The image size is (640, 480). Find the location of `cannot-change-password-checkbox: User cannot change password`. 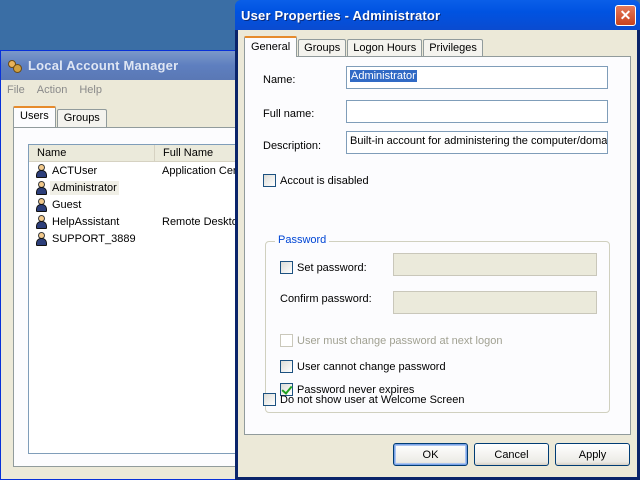

cannot-change-password-checkbox: User cannot change password is located at coordinates (363, 366).